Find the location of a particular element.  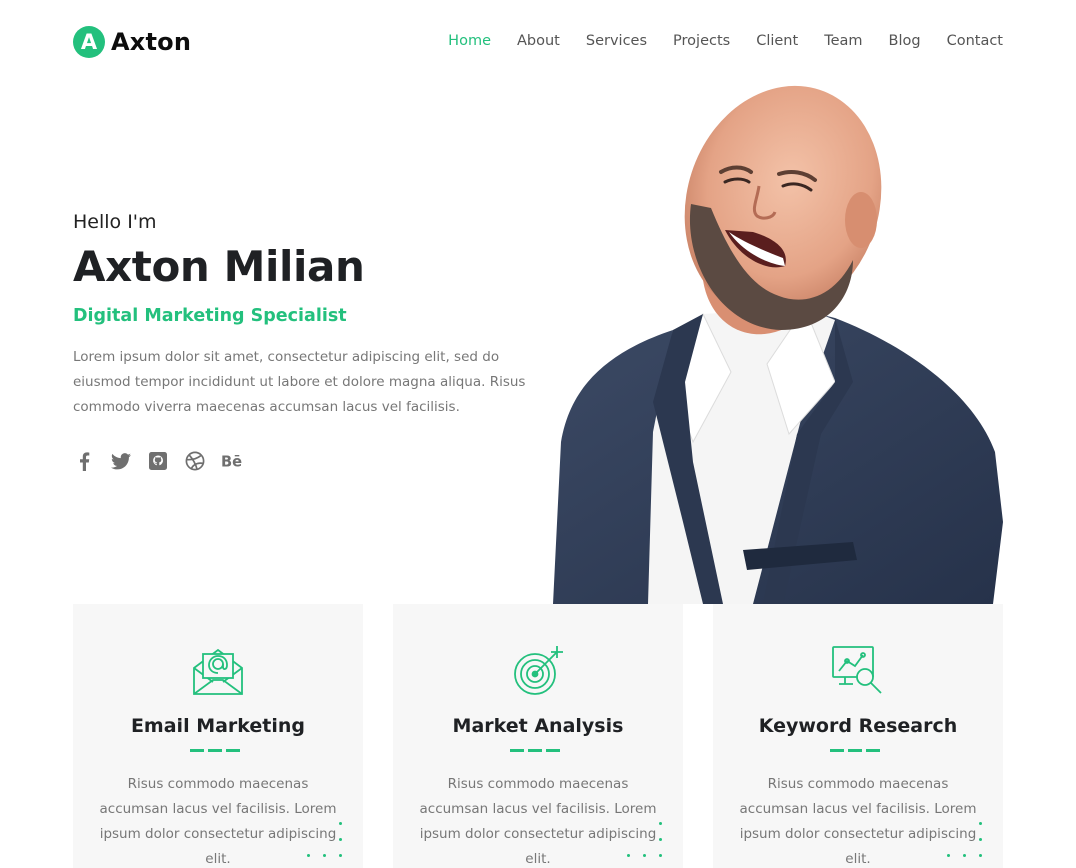

logo-badge-icon: A is located at coordinates (89, 42).